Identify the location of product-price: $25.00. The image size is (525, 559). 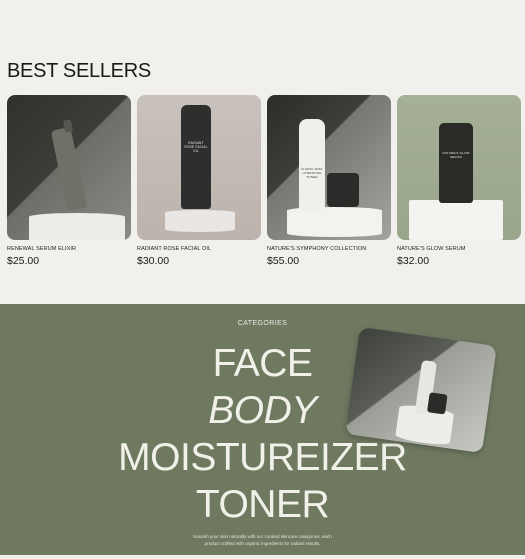
(23, 261).